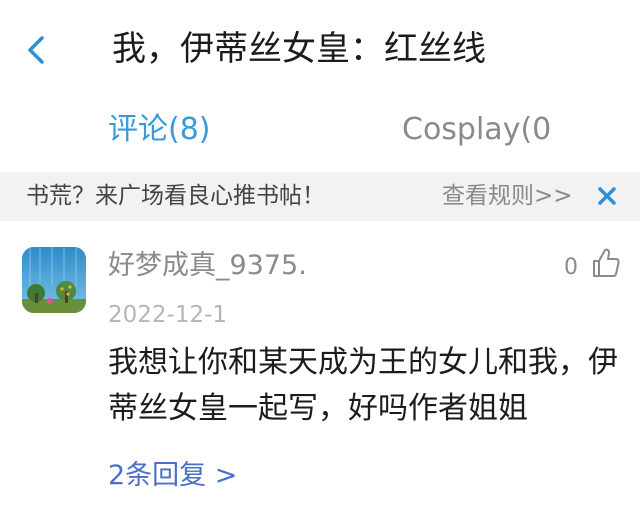 The image size is (640, 518). I want to click on like-count: 0, so click(571, 267).